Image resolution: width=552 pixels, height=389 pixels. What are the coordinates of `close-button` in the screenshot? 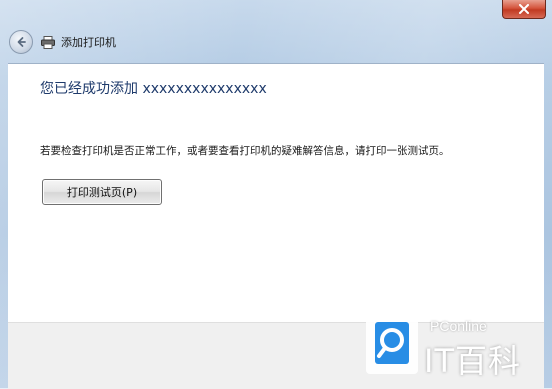 It's located at (524, 9).